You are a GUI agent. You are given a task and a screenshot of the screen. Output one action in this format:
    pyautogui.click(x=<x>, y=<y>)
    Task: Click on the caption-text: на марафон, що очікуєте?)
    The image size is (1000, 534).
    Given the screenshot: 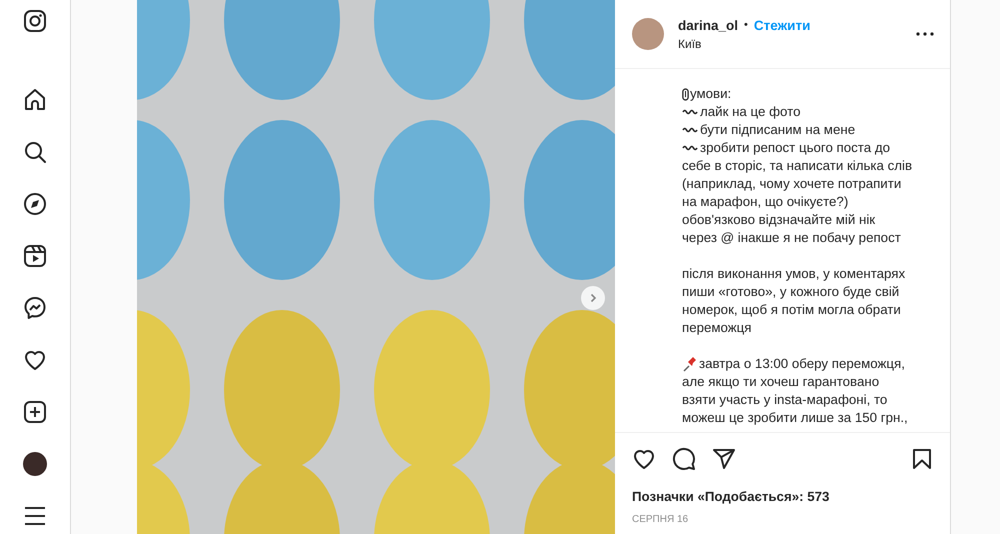 What is the action you would take?
    pyautogui.click(x=765, y=202)
    